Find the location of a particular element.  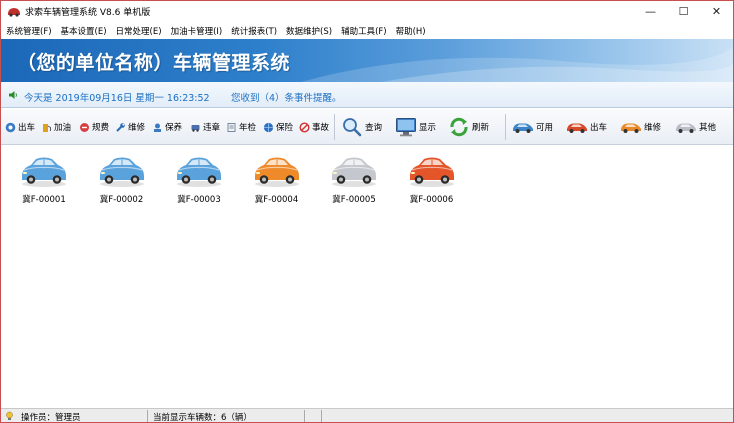

toolbar-display-button: 显示 is located at coordinates (415, 127).